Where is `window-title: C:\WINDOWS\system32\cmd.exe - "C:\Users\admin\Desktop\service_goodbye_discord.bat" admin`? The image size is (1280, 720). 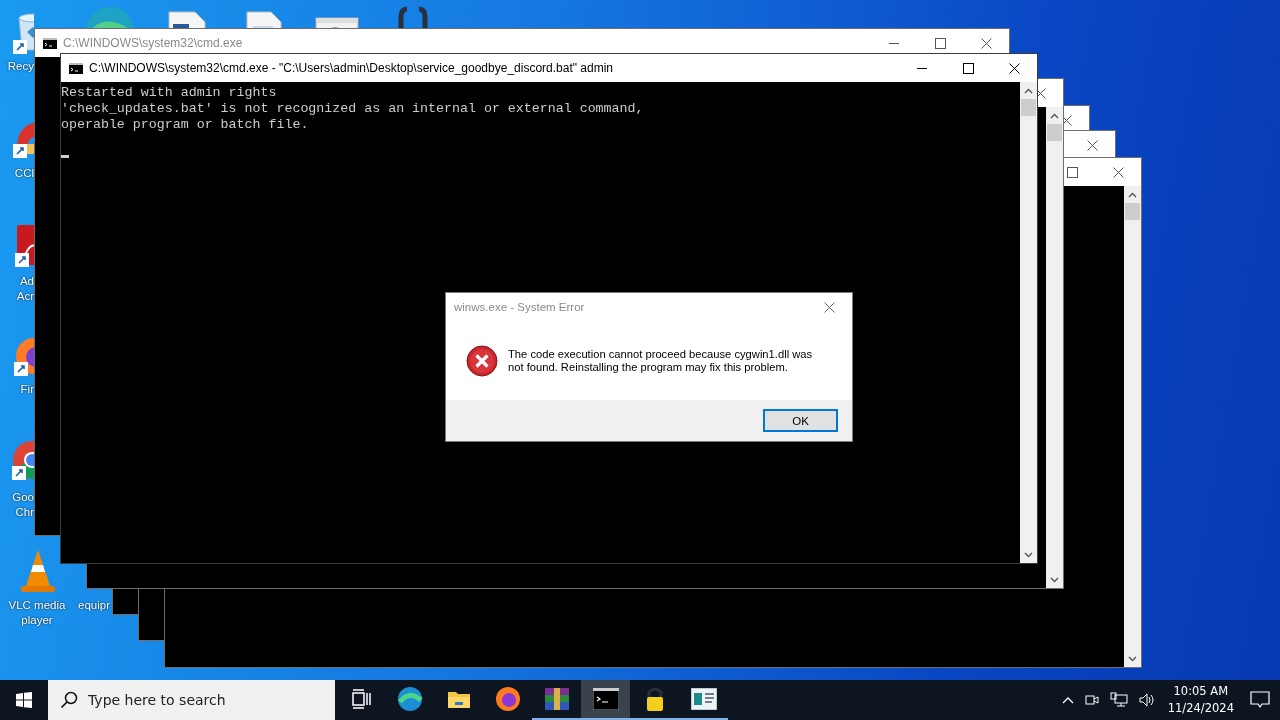
window-title: C:\WINDOWS\system32\cmd.exe - "C:\Users\admin\Desktop\service_goodbye_discord.bat" admin is located at coordinates (352, 68).